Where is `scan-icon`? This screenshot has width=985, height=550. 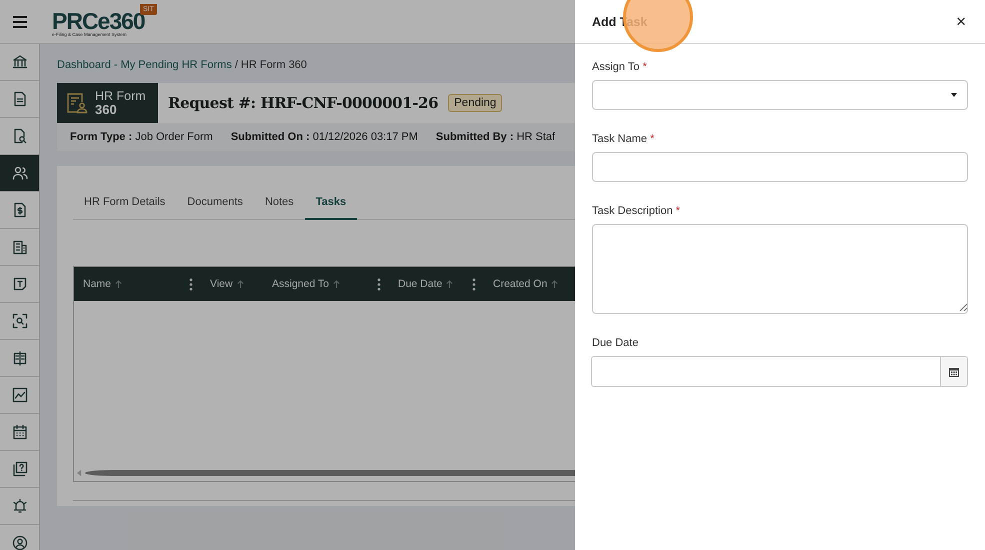 scan-icon is located at coordinates (20, 321).